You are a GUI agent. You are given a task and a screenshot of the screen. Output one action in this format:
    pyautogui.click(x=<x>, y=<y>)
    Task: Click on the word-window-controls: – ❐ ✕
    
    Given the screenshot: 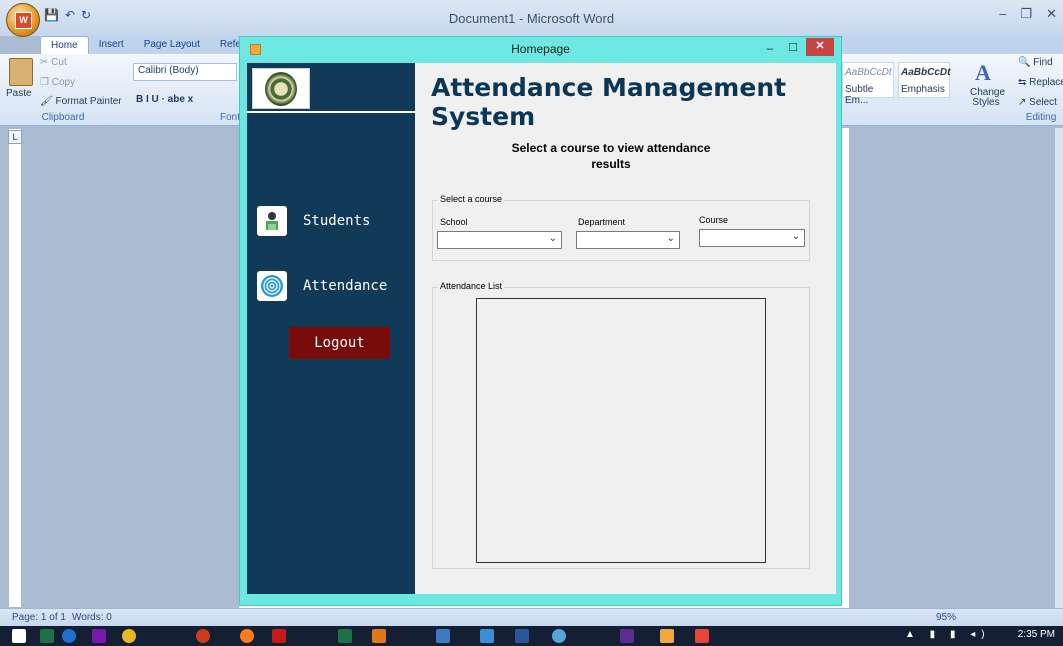 What is the action you would take?
    pyautogui.click(x=1028, y=14)
    